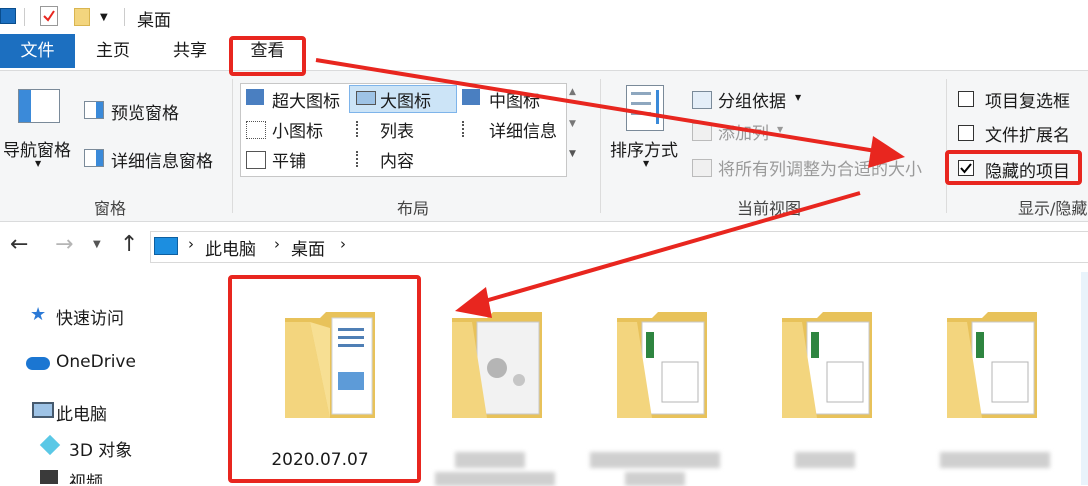 This screenshot has width=1088, height=486. I want to click on ribbon-tabs: 文件 主页 共享 查看, so click(544, 52).